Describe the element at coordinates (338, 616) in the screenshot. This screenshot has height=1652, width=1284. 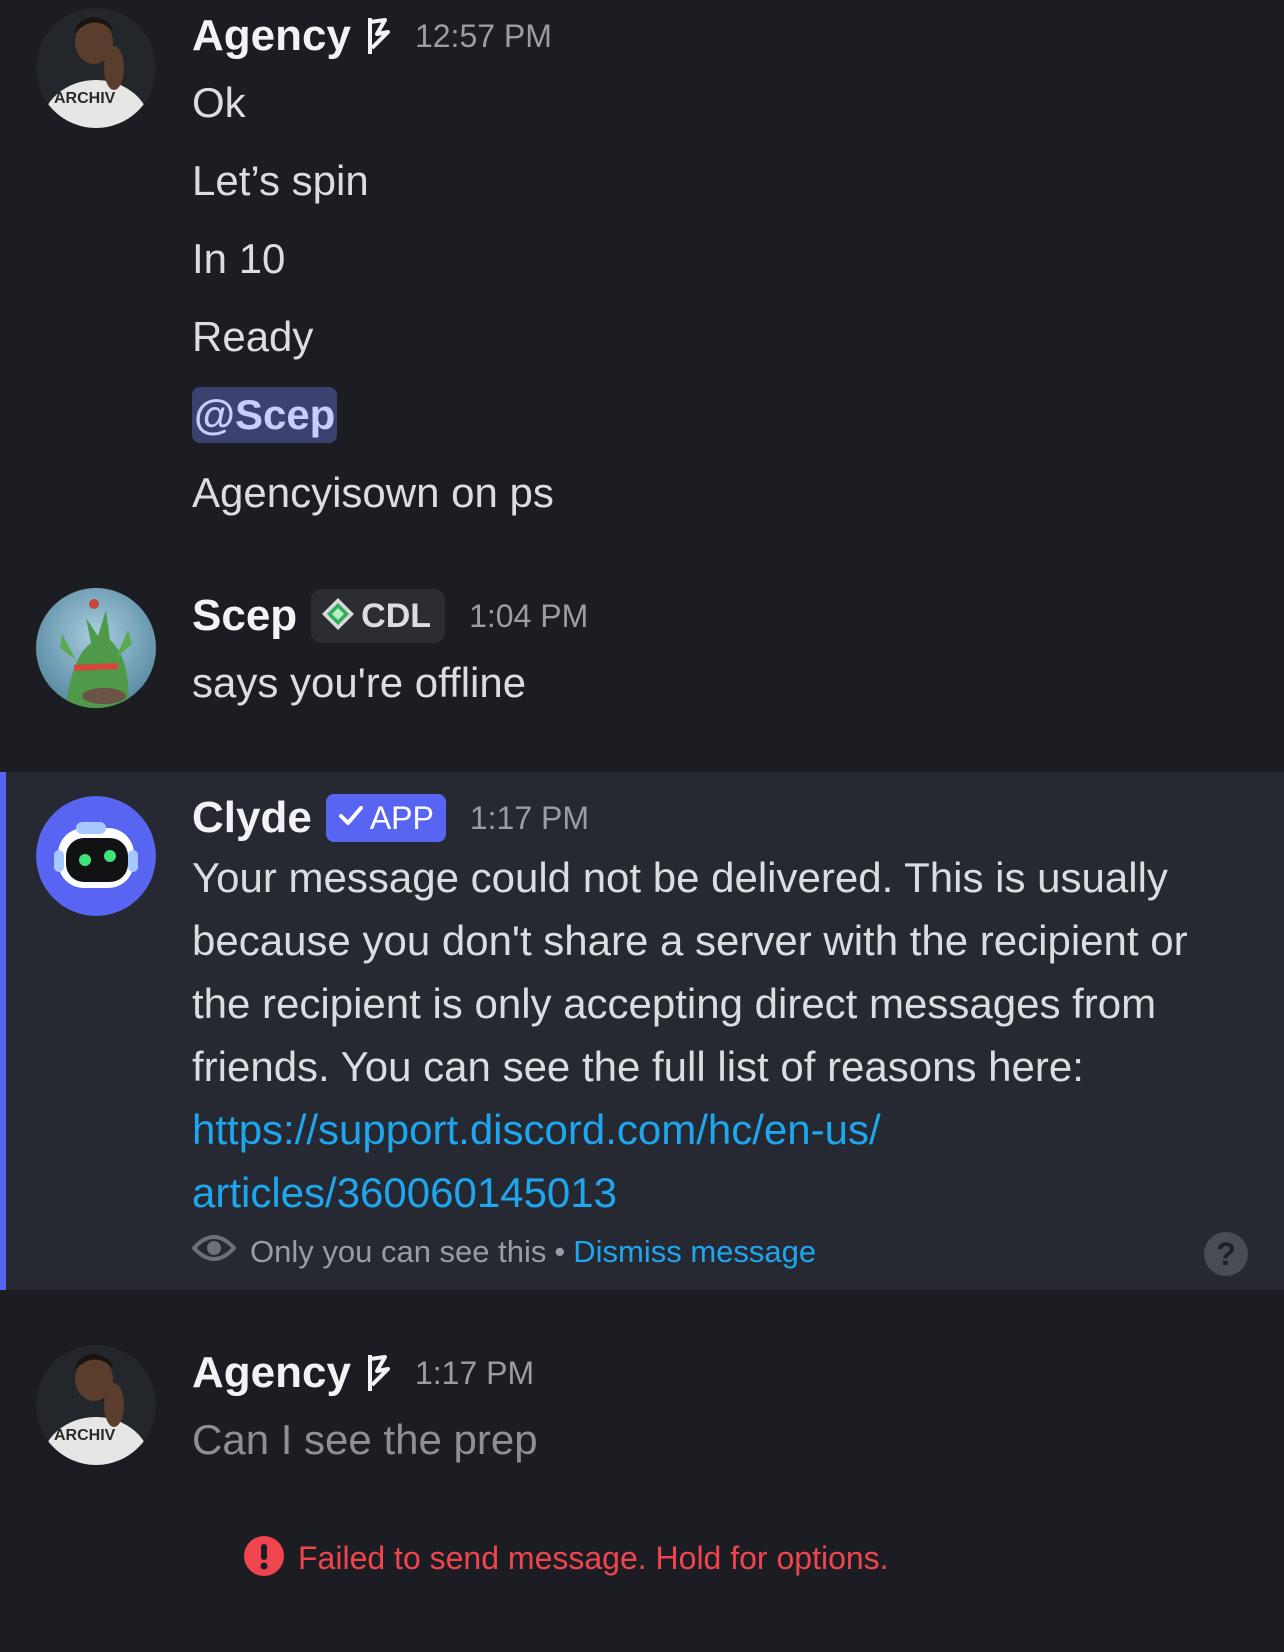
I see `role-gem-icon` at that location.